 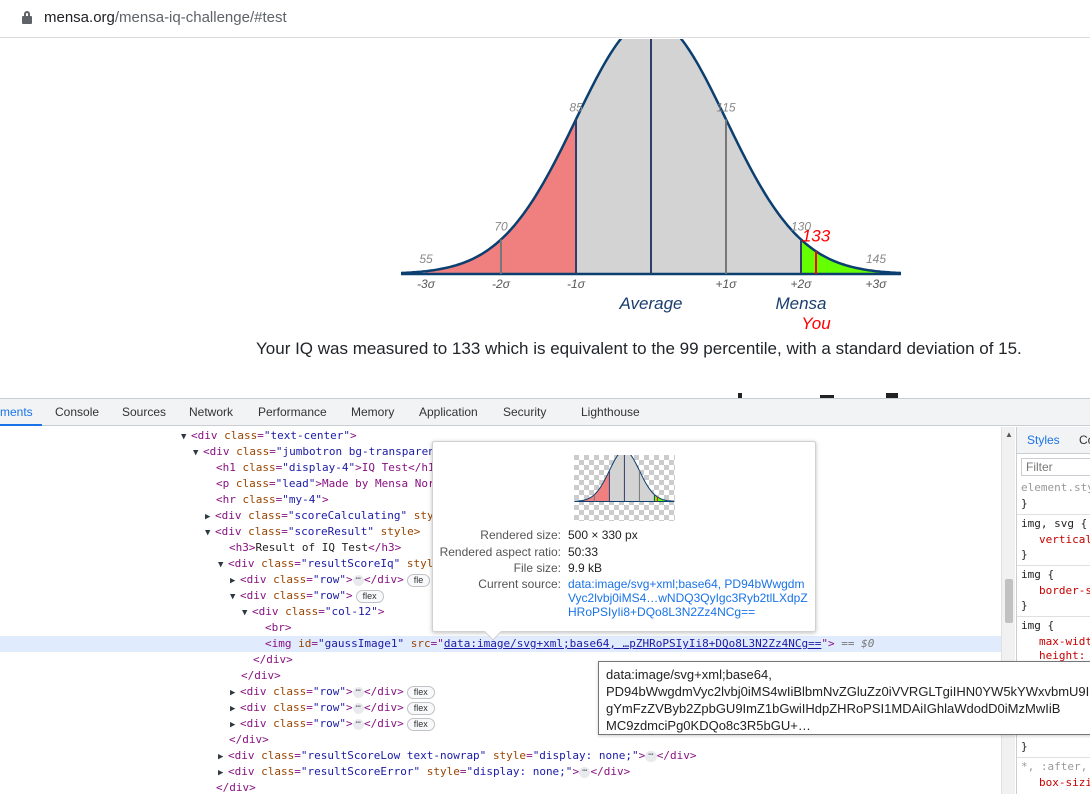 I want to click on flex-badge: fle, so click(x=418, y=580).